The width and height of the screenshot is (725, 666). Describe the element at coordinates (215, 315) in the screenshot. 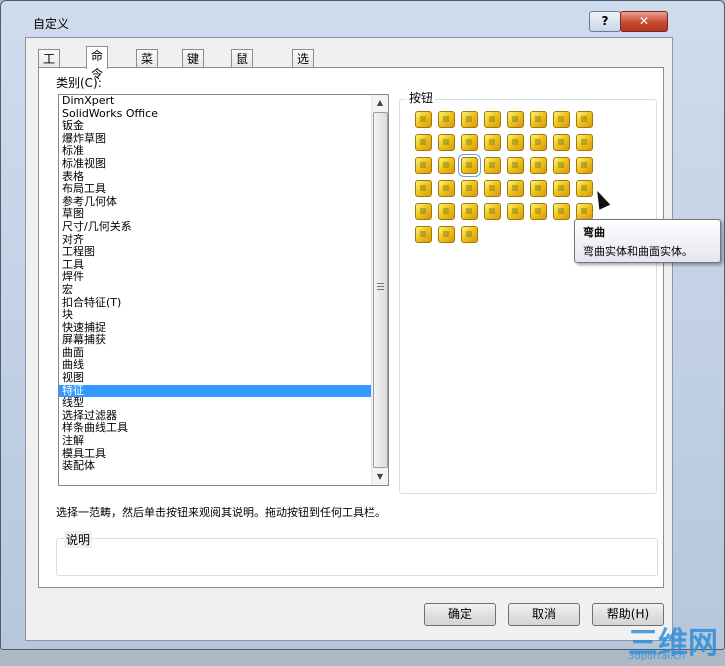

I see `category-item: 块` at that location.